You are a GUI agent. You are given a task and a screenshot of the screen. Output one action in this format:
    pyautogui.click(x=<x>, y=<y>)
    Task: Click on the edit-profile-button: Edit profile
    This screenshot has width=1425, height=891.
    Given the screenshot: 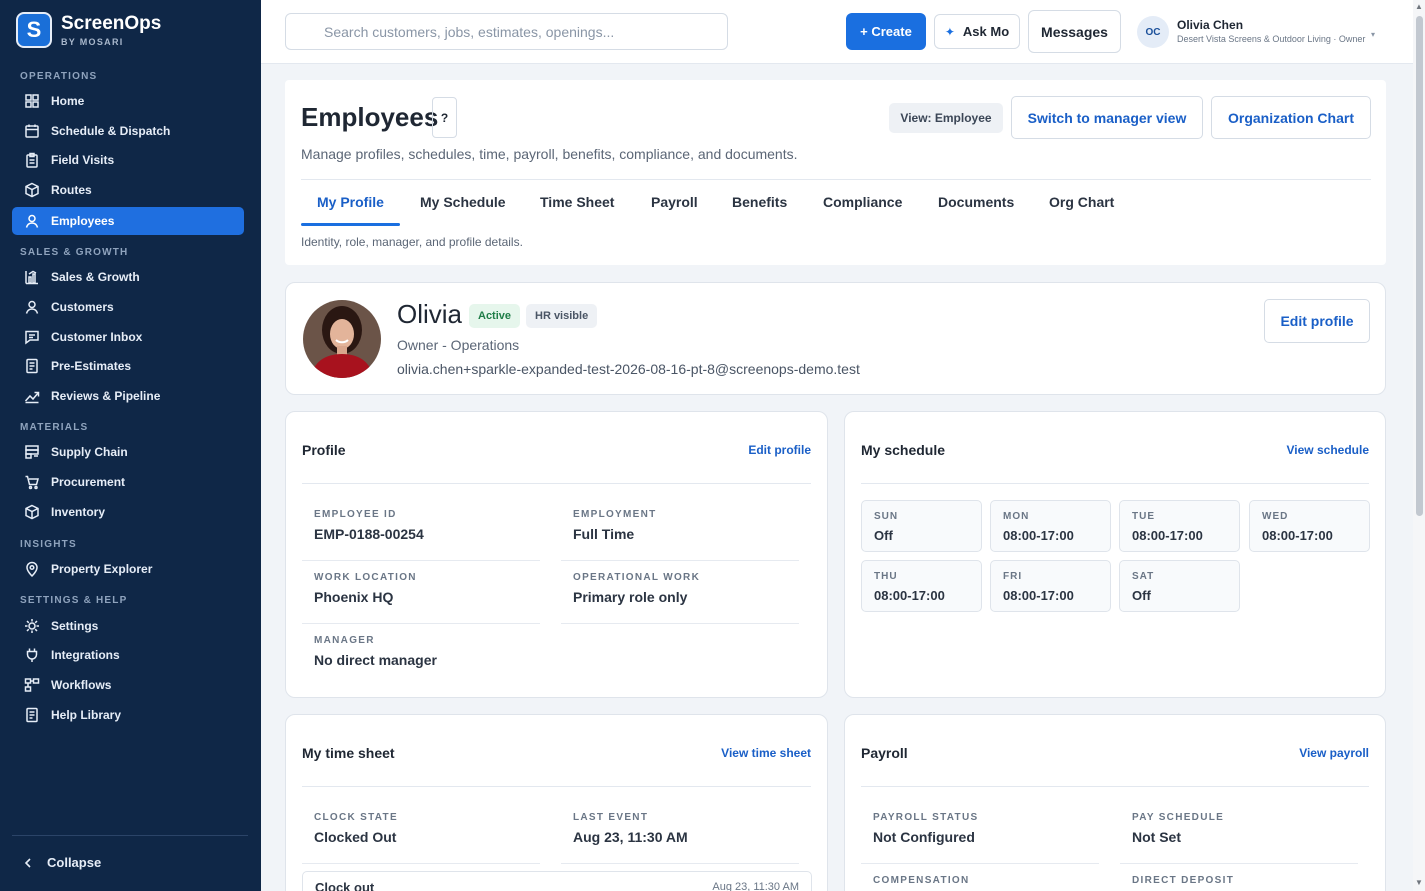 What is the action you would take?
    pyautogui.click(x=1317, y=321)
    